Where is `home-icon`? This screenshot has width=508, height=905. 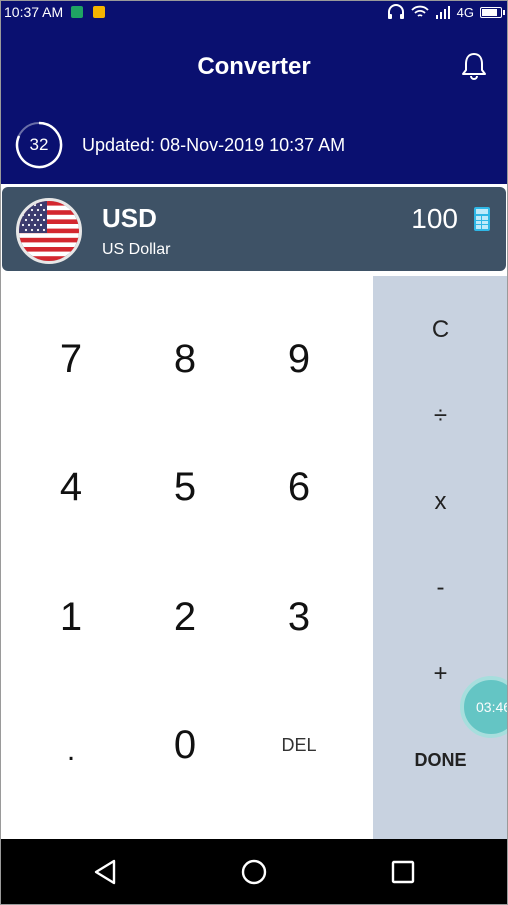 home-icon is located at coordinates (254, 872).